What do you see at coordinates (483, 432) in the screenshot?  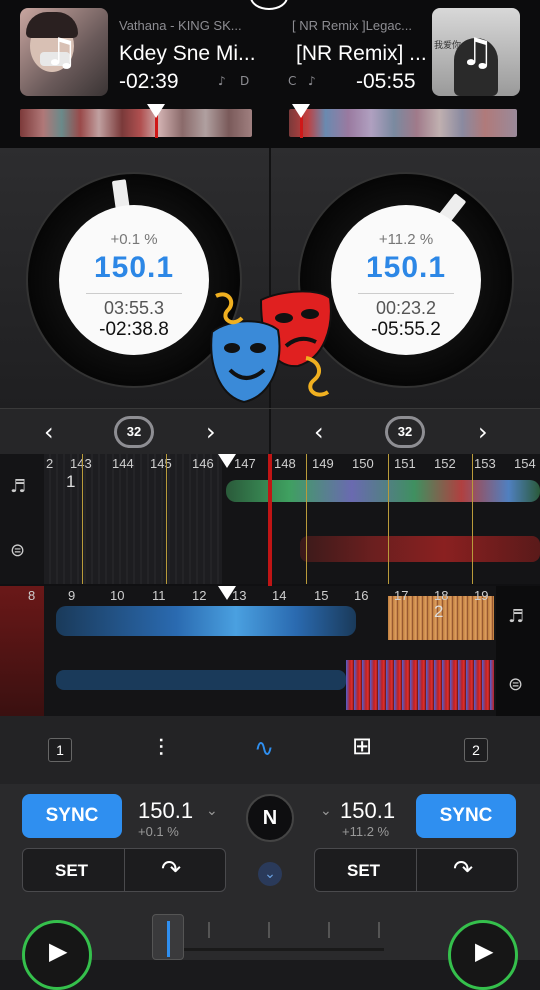 I see `deck-b-loop-next-button: ›` at bounding box center [483, 432].